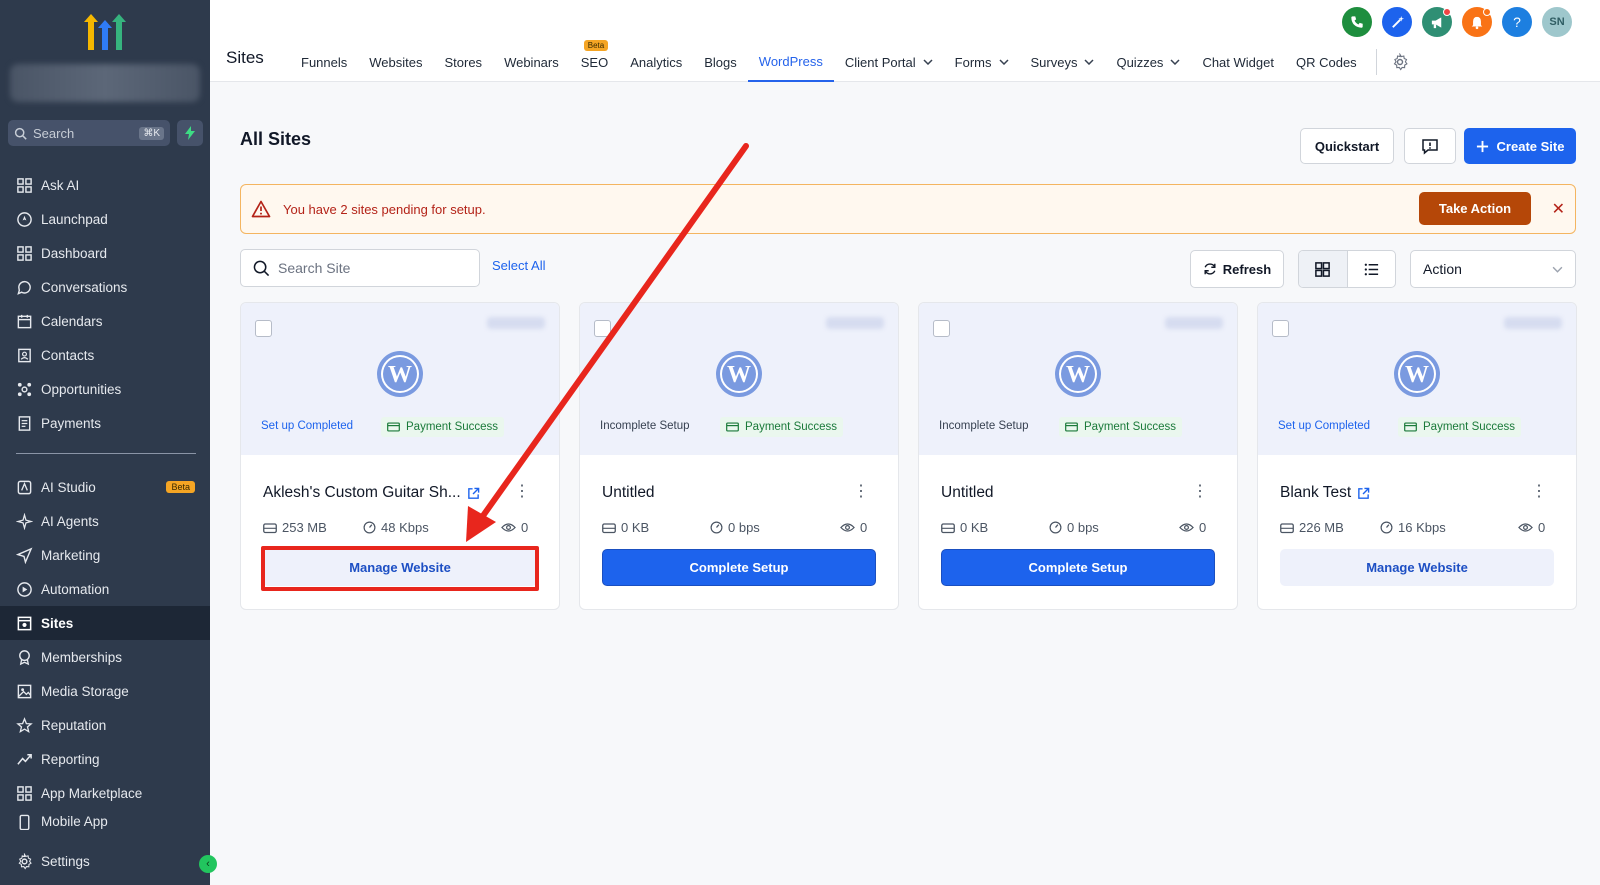 The width and height of the screenshot is (1600, 885). I want to click on tab-seo: Beta SEO, so click(594, 61).